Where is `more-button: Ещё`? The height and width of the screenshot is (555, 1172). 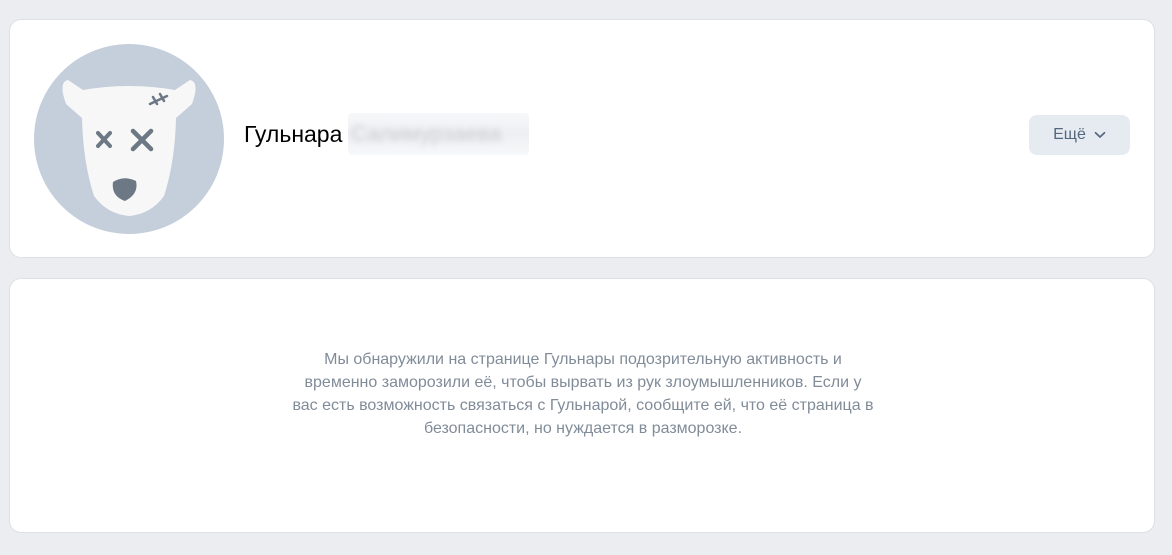
more-button: Ещё is located at coordinates (1079, 135).